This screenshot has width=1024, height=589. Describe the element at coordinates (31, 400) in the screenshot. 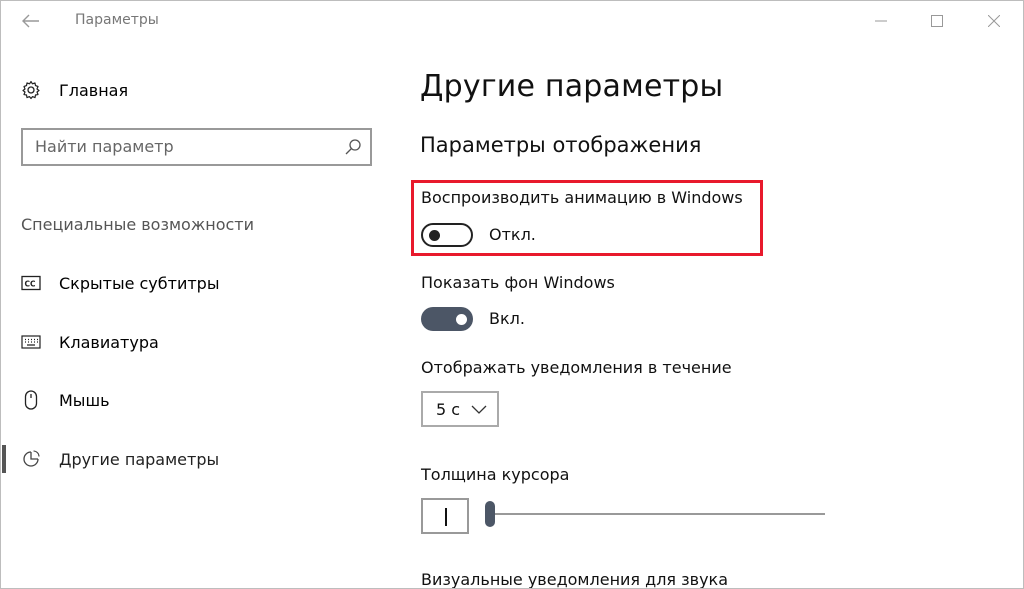

I see `mouse-icon` at that location.